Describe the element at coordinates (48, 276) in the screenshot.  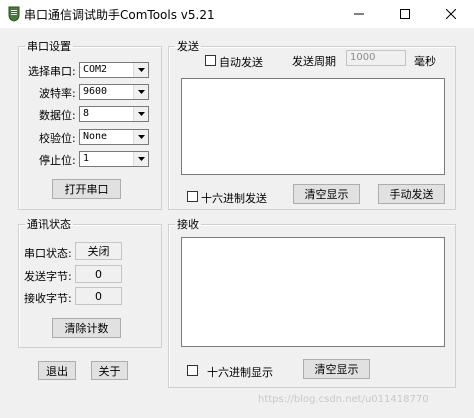
I see `sent-bytes-label: 发送字节:` at that location.